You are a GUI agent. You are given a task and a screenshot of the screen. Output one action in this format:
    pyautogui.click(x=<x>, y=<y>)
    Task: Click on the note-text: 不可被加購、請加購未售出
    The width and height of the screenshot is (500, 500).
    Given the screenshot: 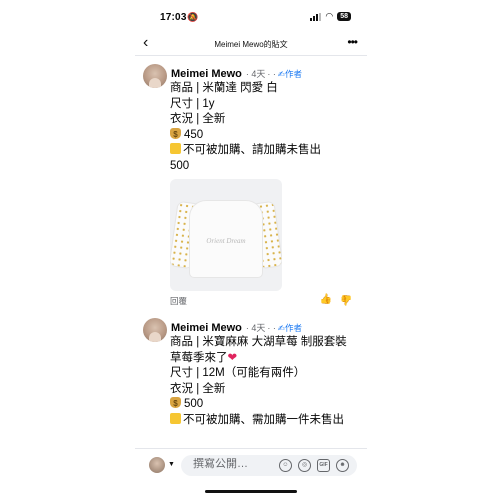 What is the action you would take?
    pyautogui.click(x=252, y=150)
    